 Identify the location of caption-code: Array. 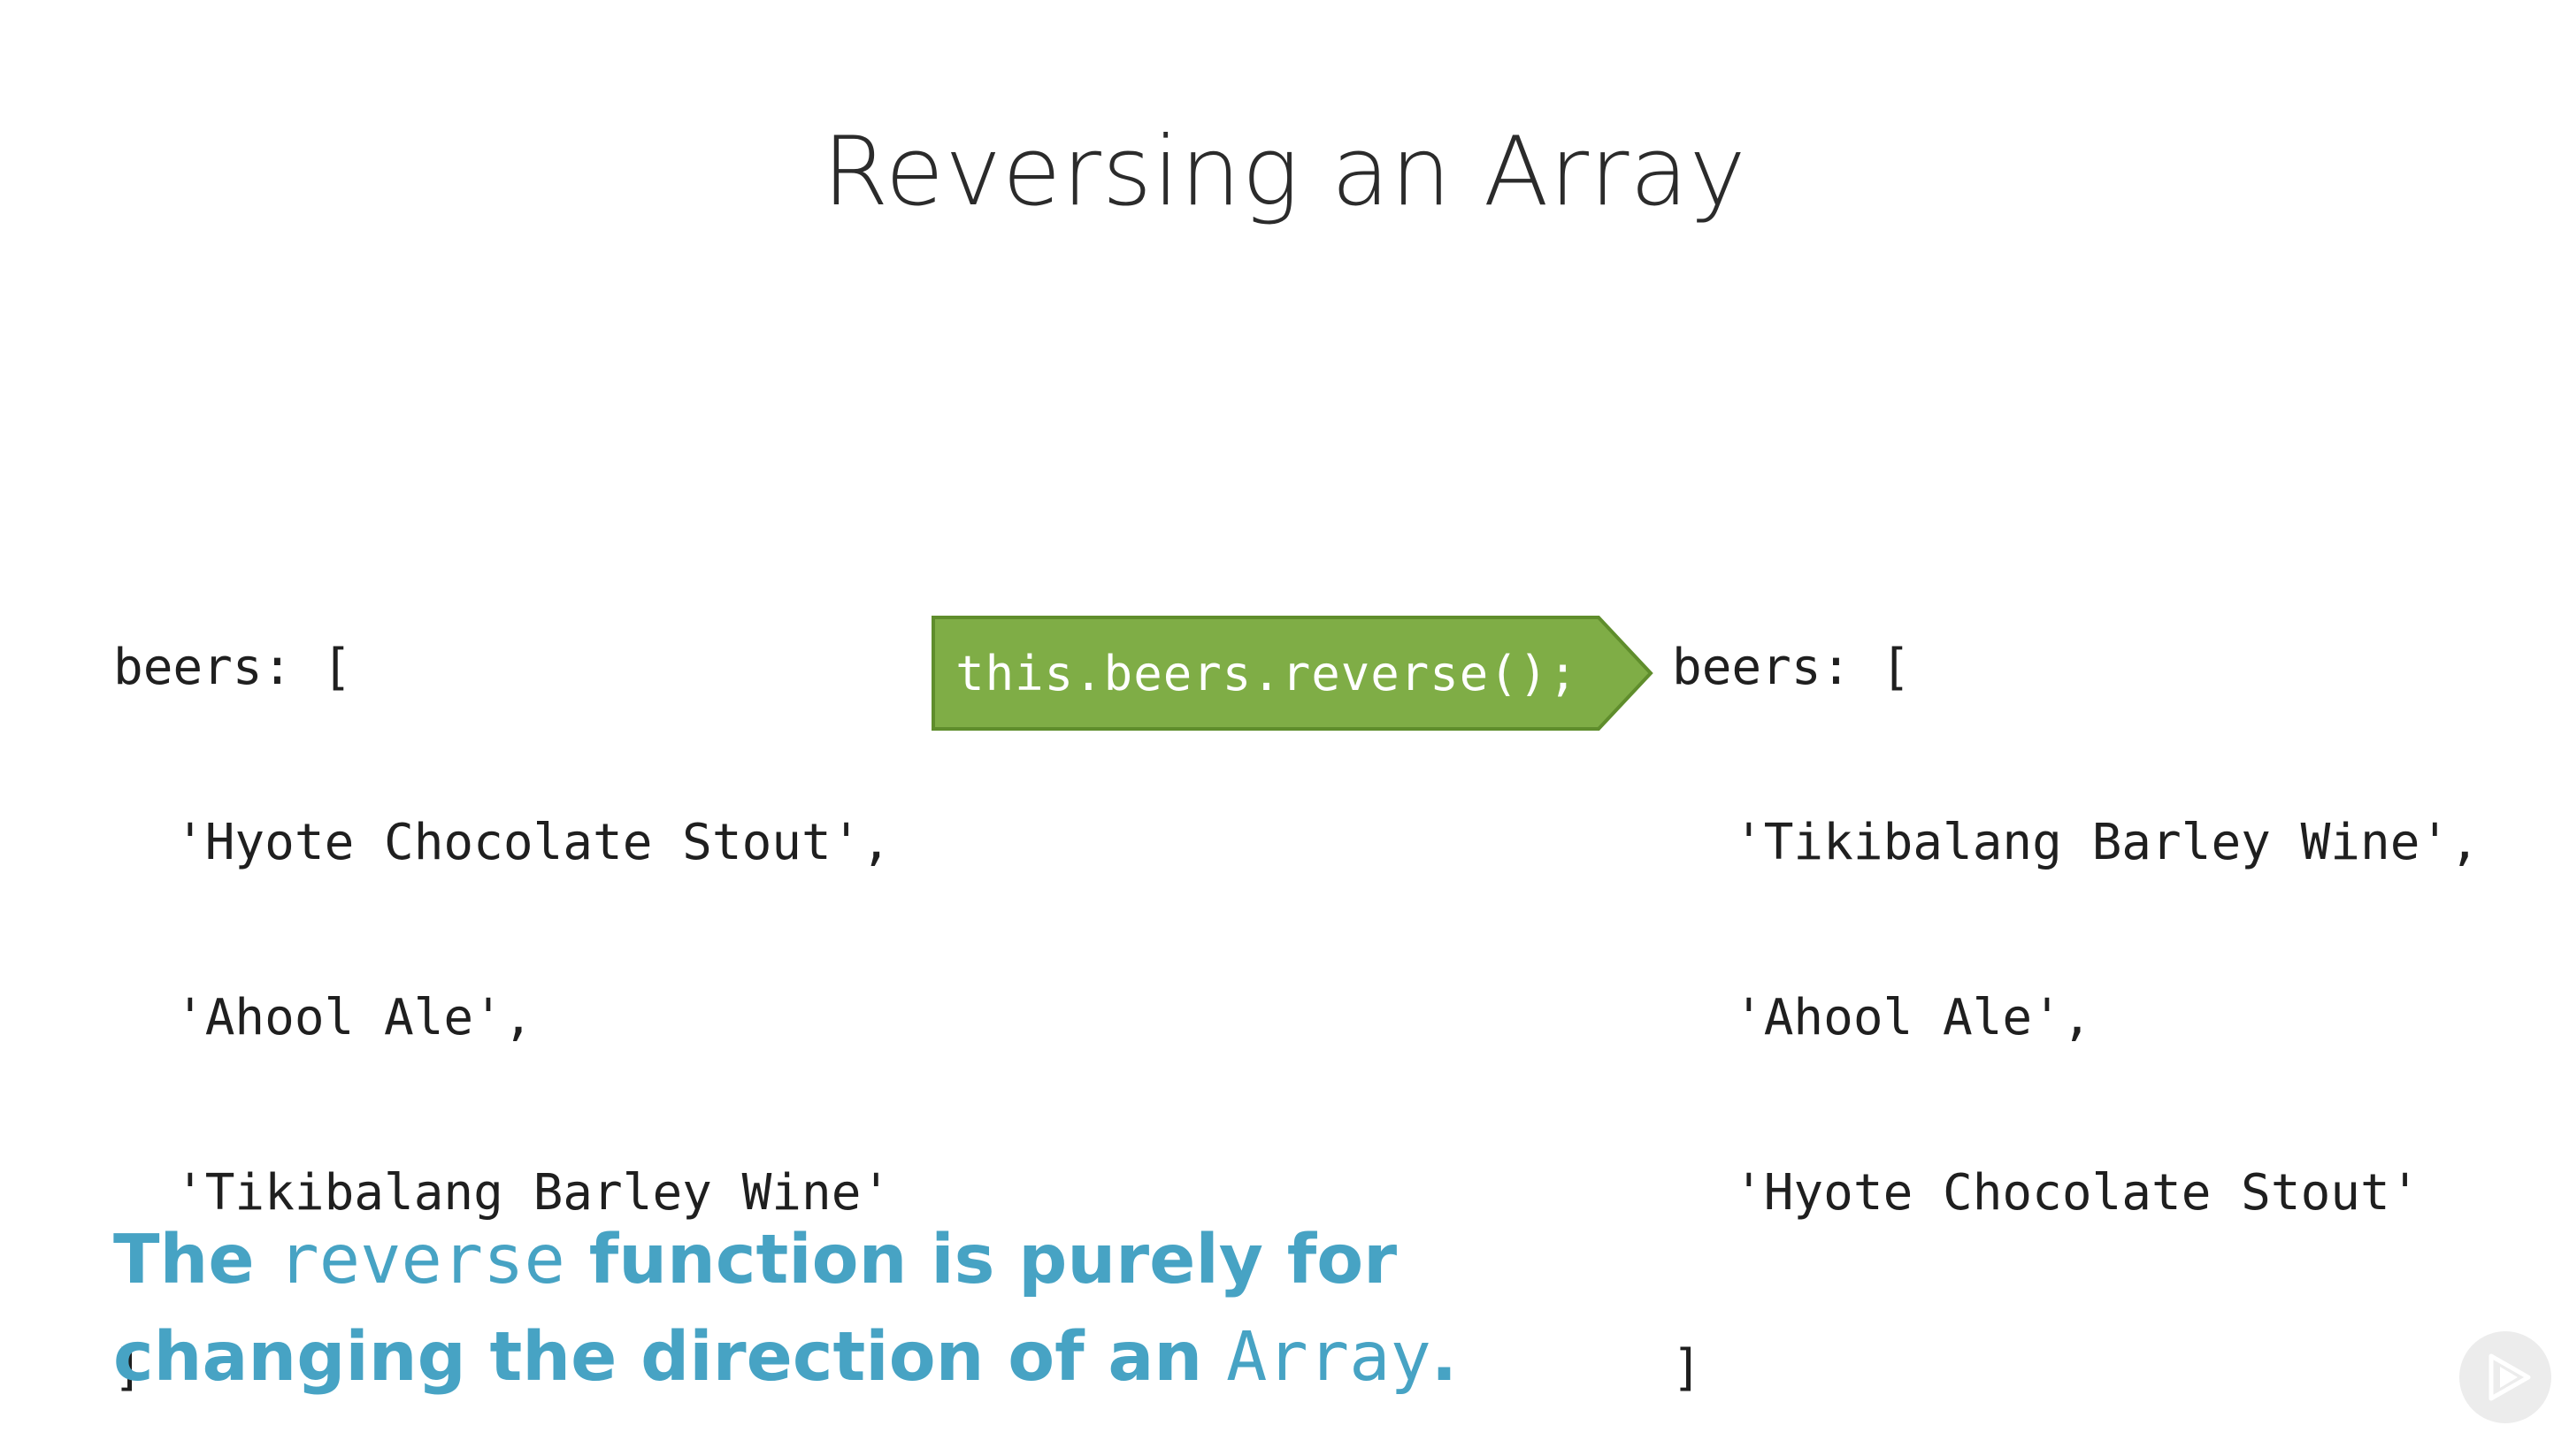
(1328, 1357).